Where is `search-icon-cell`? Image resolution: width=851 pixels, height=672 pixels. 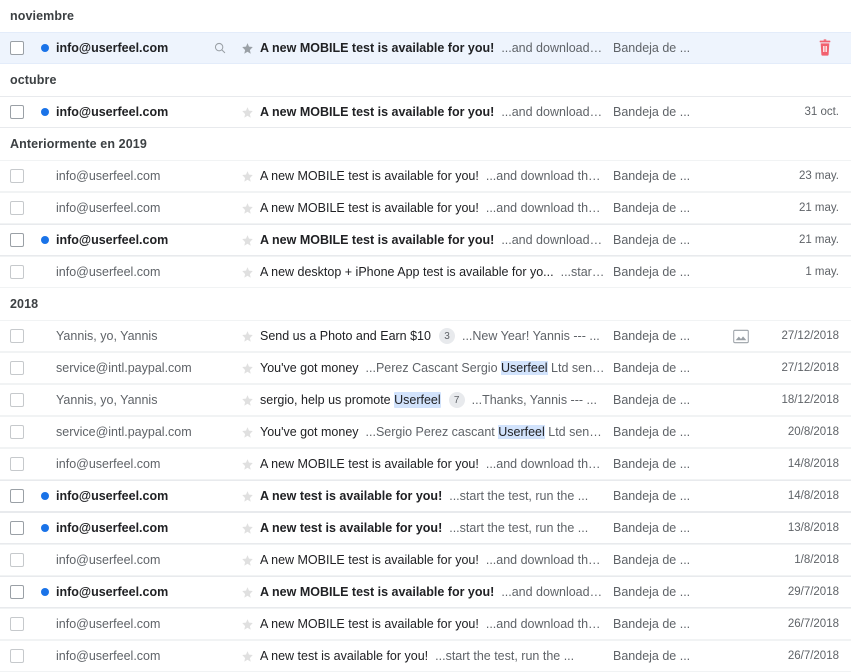
search-icon-cell is located at coordinates (220, 48).